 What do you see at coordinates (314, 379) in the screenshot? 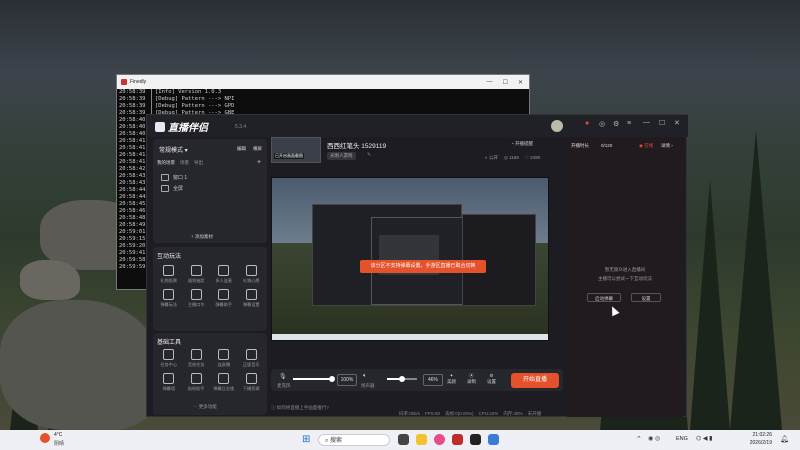
I see `mic-slider` at bounding box center [314, 379].